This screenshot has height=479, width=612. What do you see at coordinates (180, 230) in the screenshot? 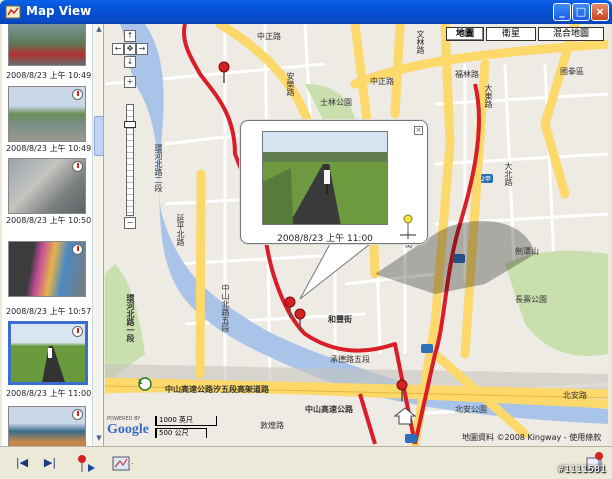
I see `map-road-label: 延平北路` at bounding box center [180, 230].